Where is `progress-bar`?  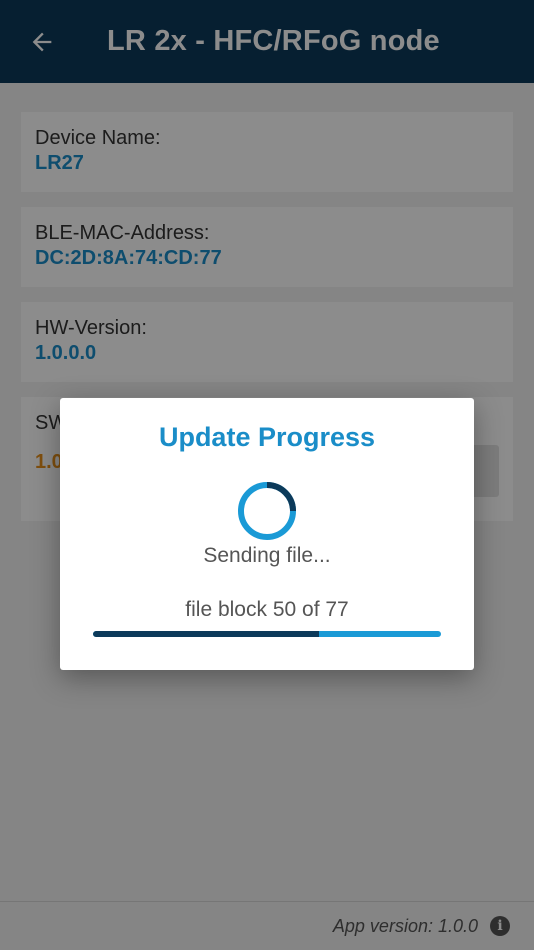 progress-bar is located at coordinates (267, 634).